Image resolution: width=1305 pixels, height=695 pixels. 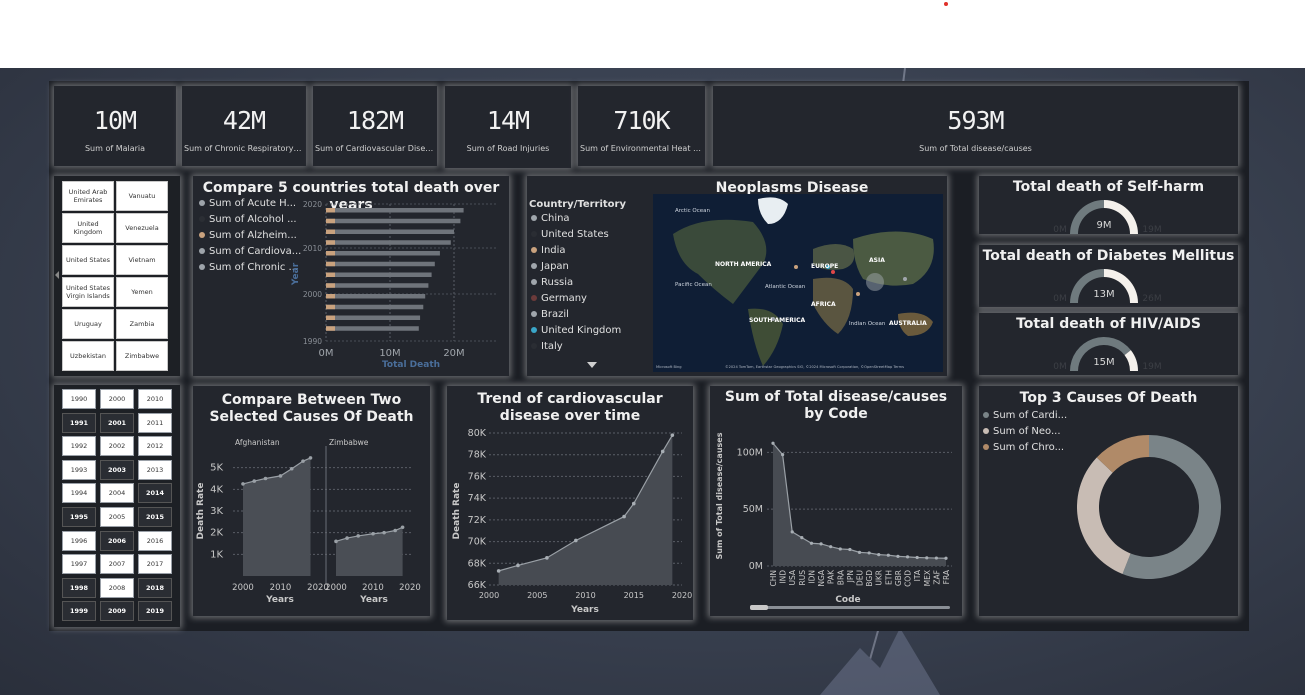 I want to click on year-option: 2000, so click(x=117, y=399).